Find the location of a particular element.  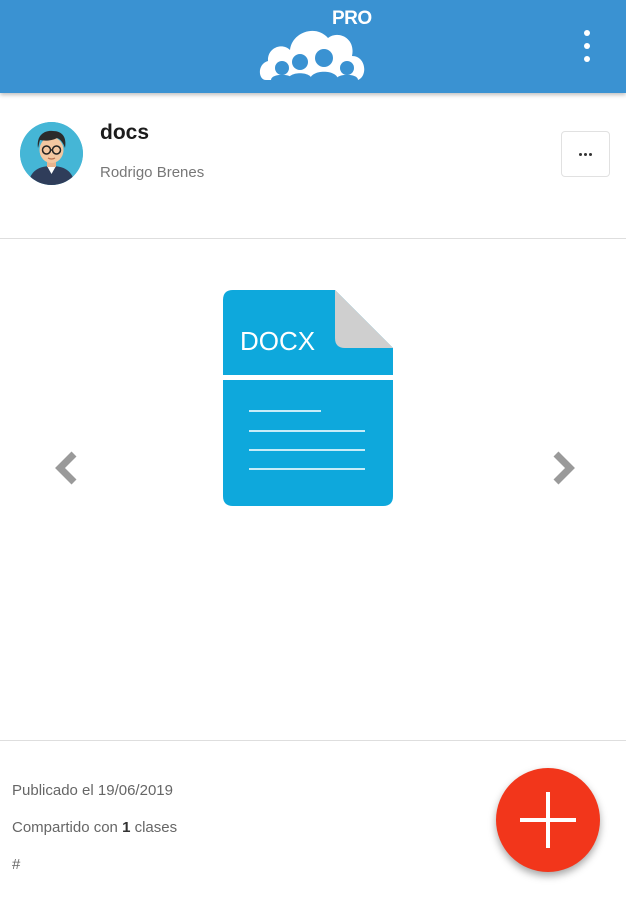

docx-file-icon: DOCX is located at coordinates (308, 398).